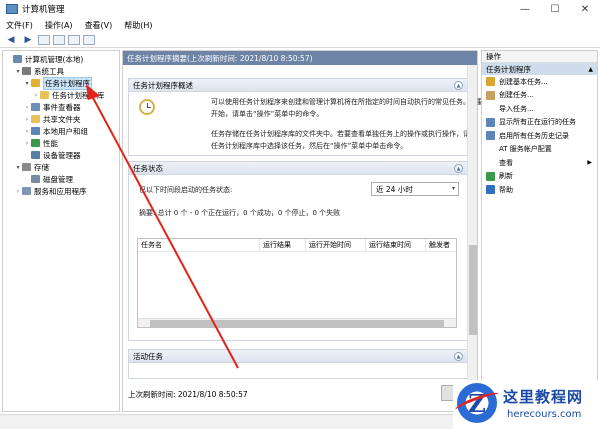 This screenshot has width=600, height=429. Describe the element at coordinates (539, 163) in the screenshot. I see `action-item: 查看 ▶` at that location.